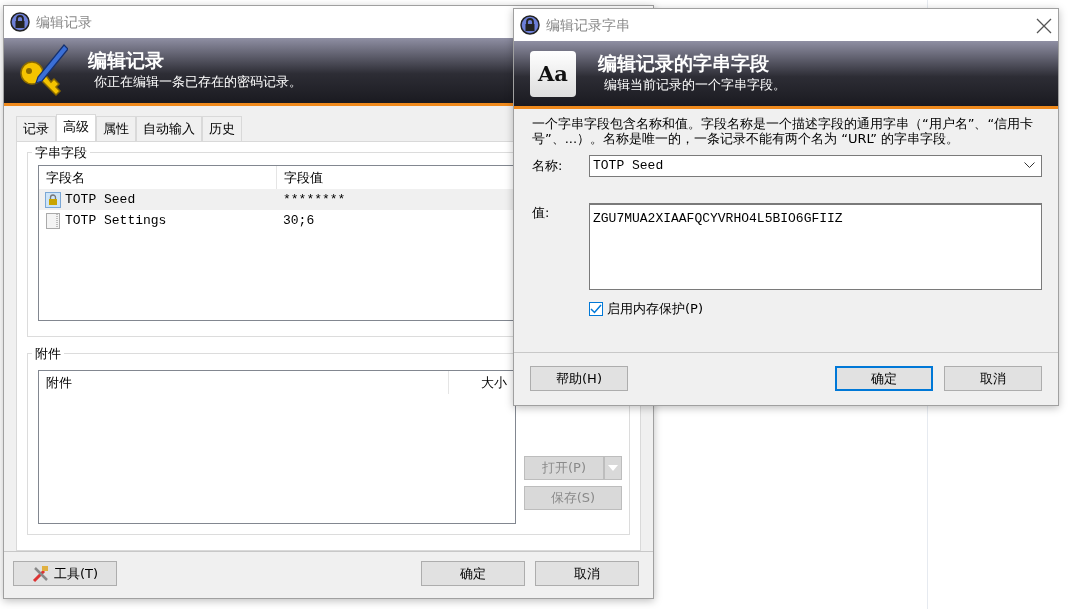  Describe the element at coordinates (197, 82) in the screenshot. I see `banner-subtitle: 你正在编辑一条已存在的密码记录。` at that location.